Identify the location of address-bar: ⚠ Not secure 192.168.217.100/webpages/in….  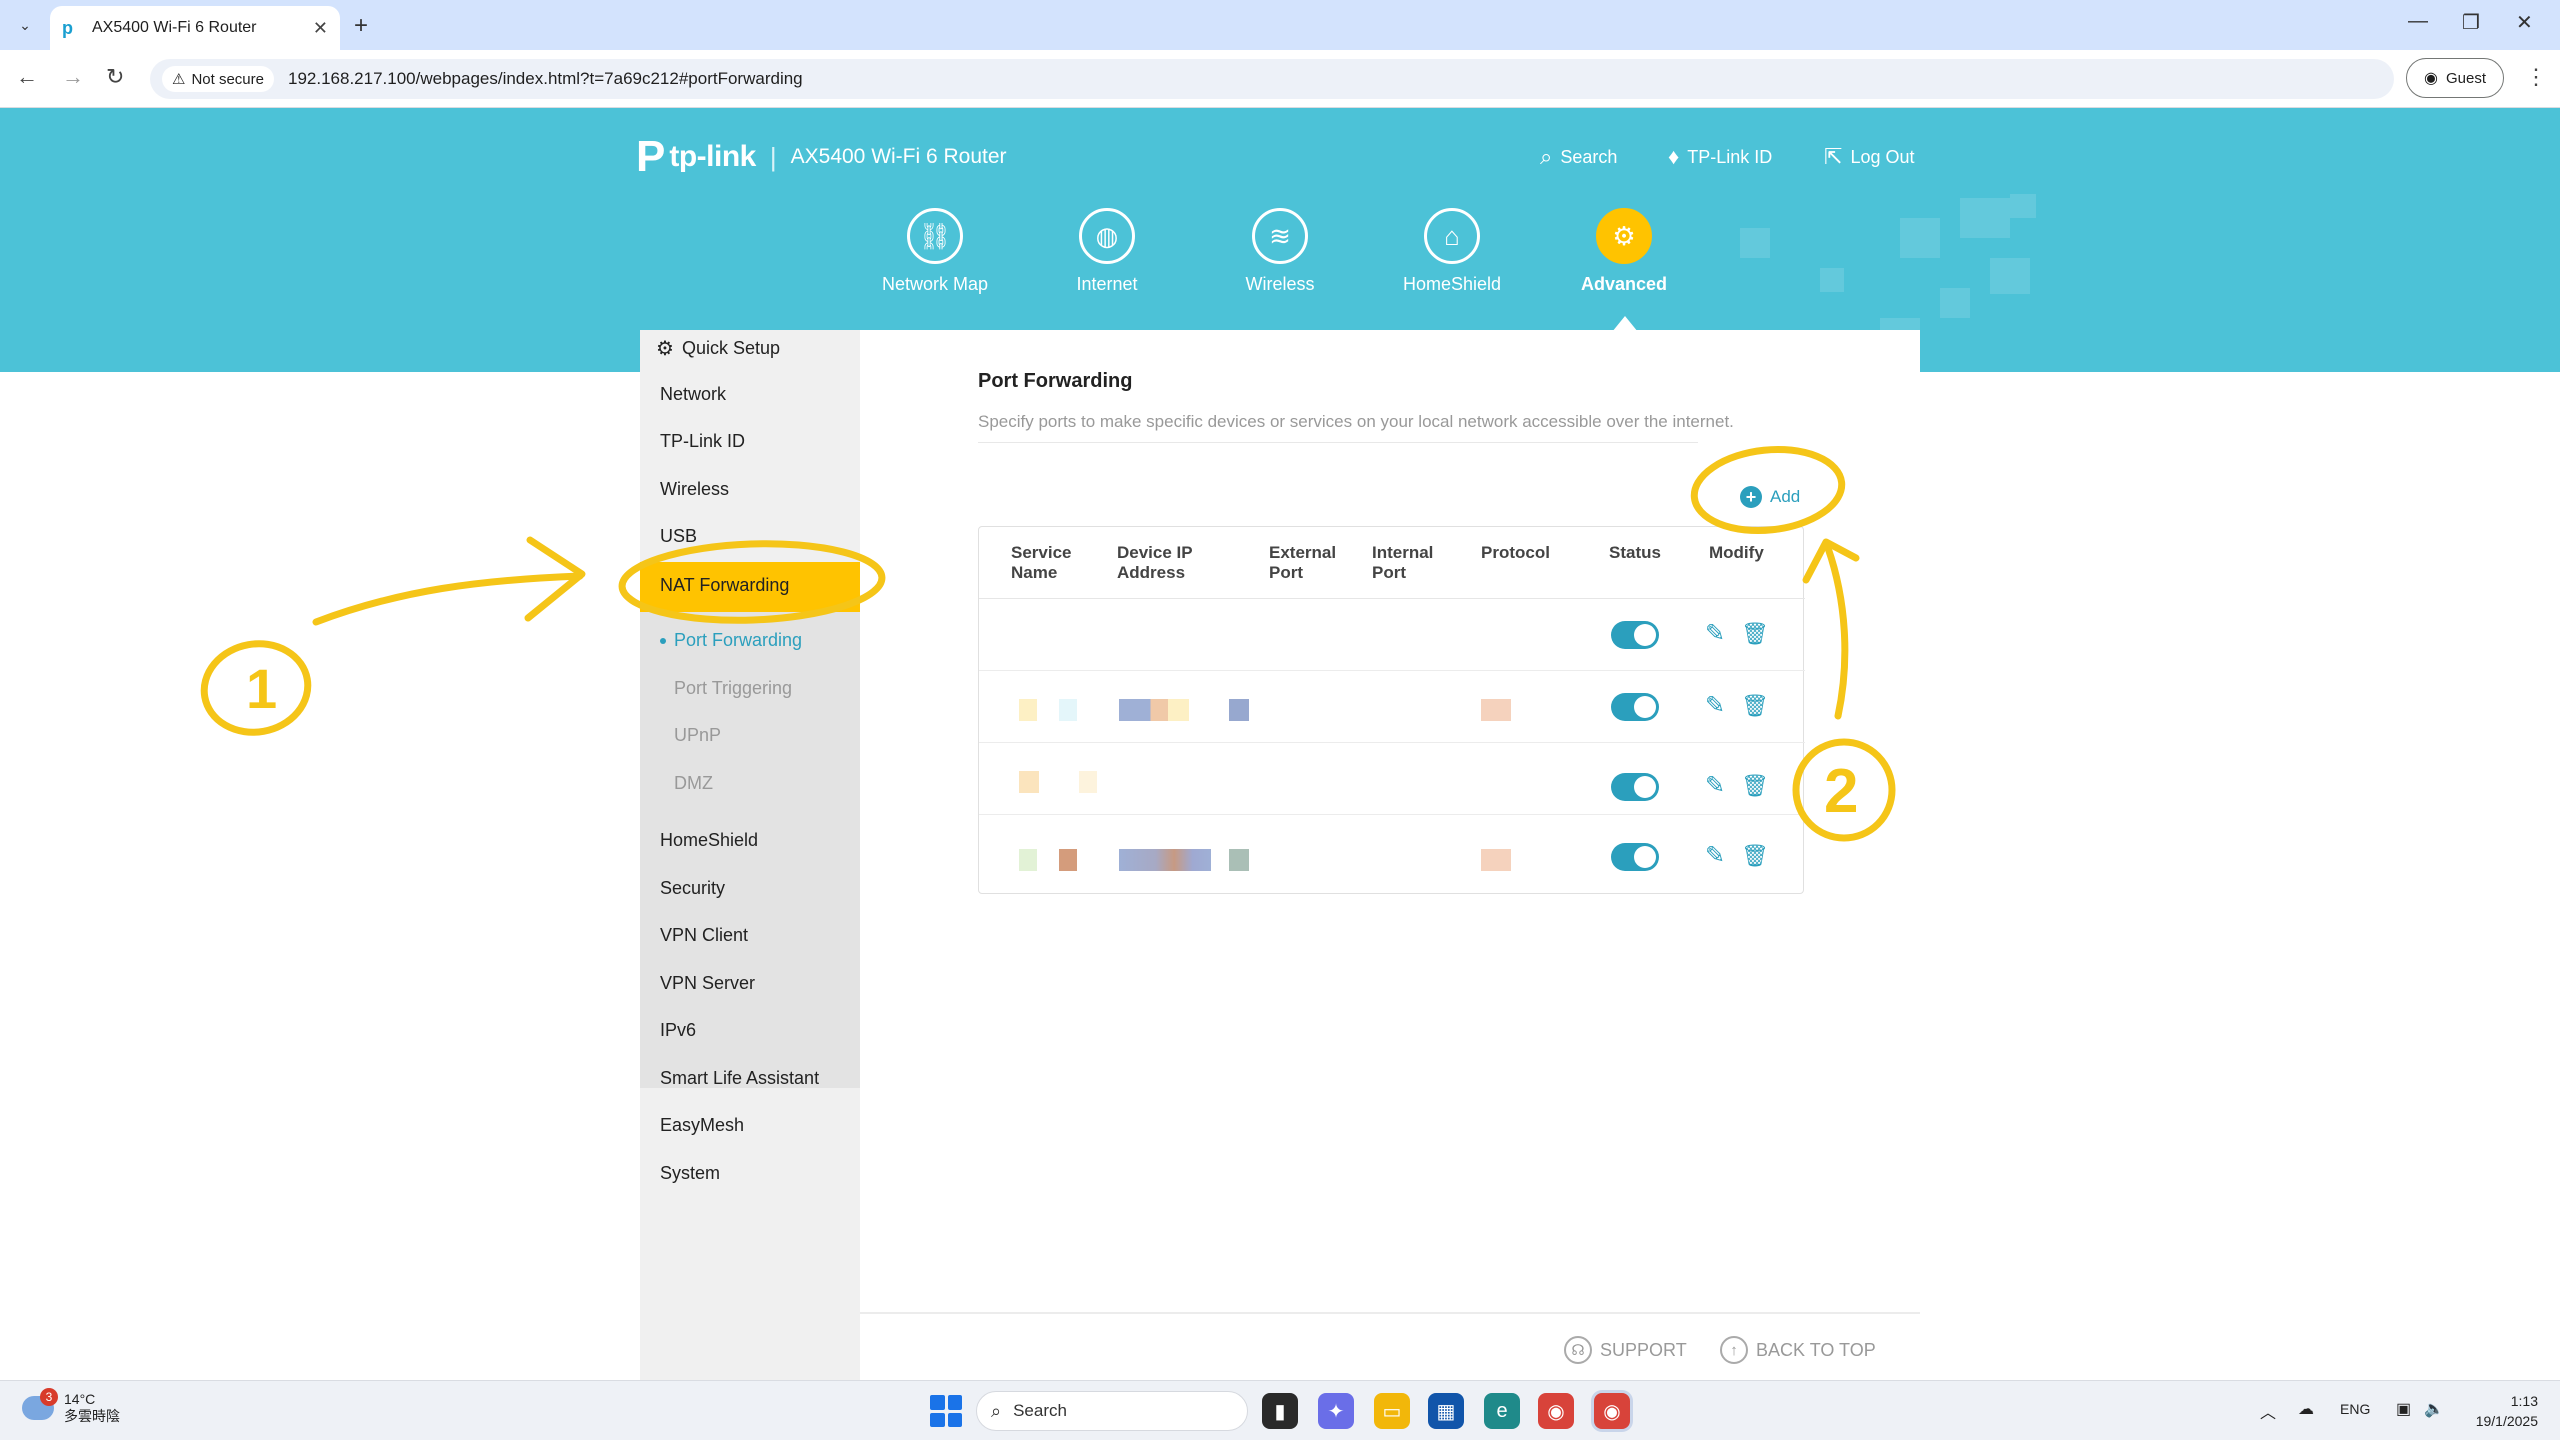
(1272, 79).